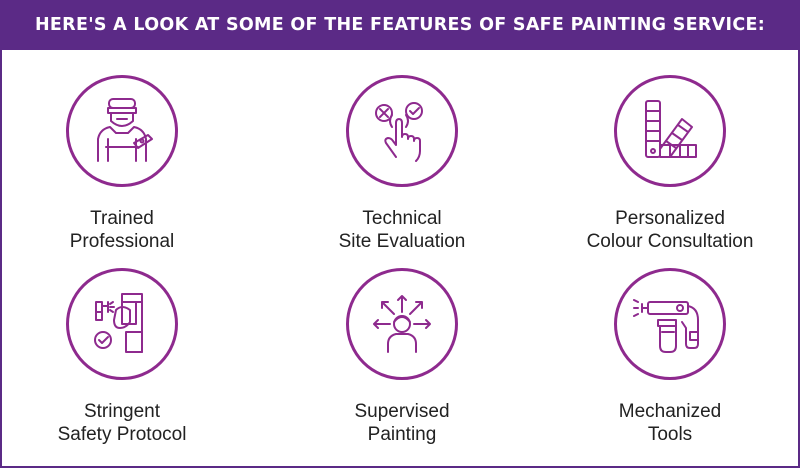 The width and height of the screenshot is (800, 468). Describe the element at coordinates (670, 131) in the screenshot. I see `colour-swatch-icon` at that location.